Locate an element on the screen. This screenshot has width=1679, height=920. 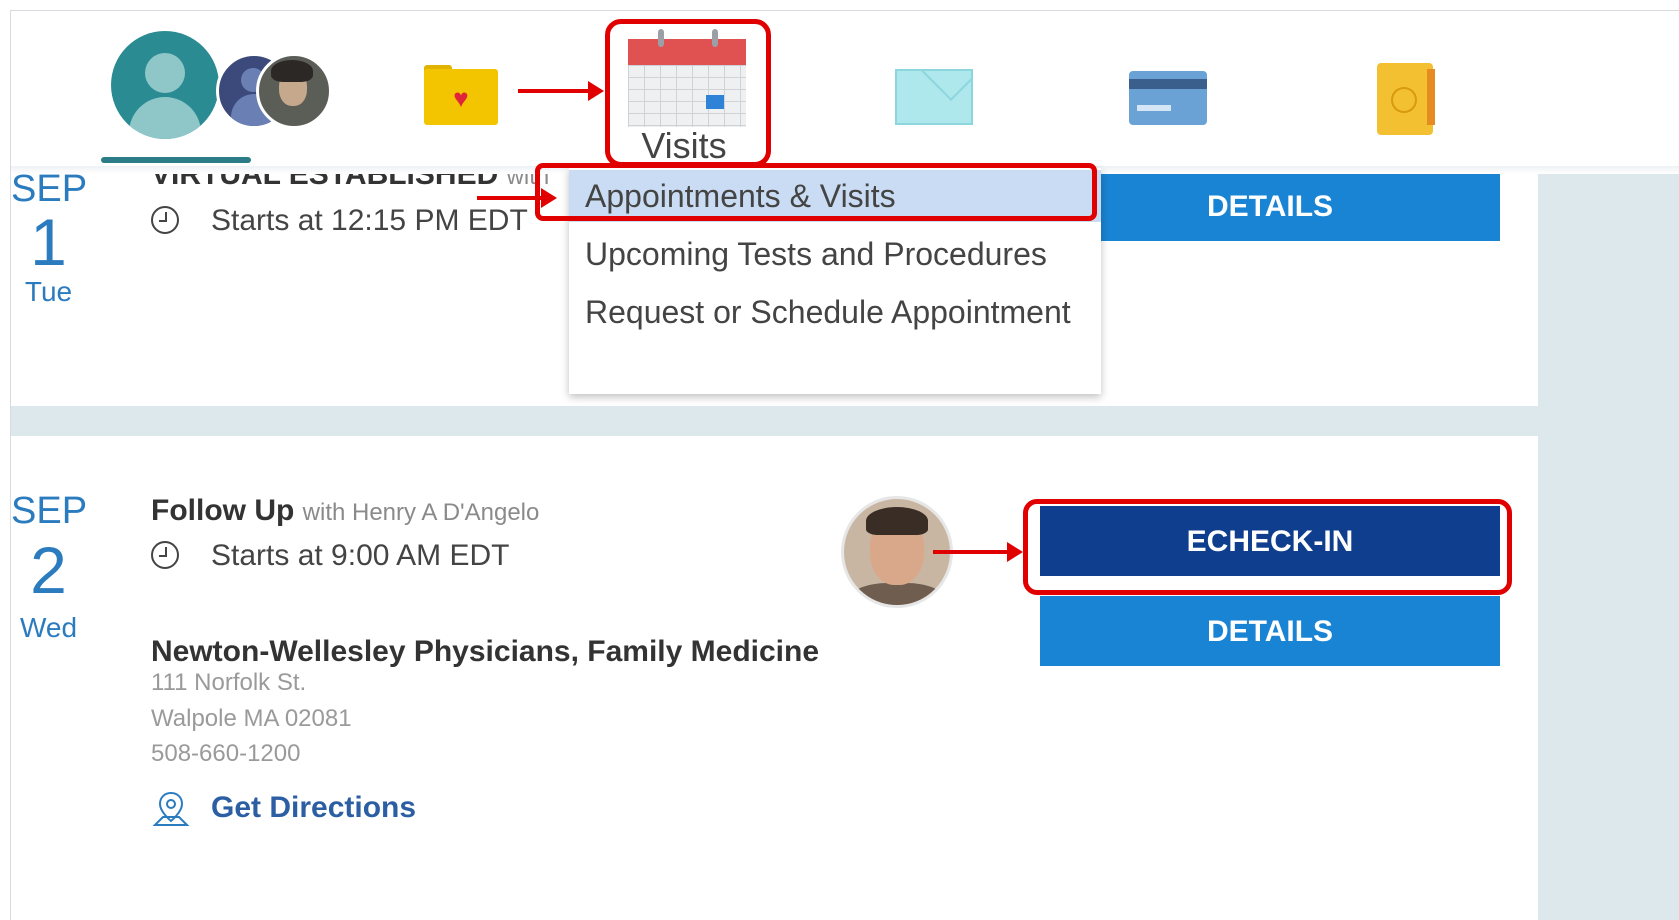
location-phone: 508-660-1200 is located at coordinates (226, 753).